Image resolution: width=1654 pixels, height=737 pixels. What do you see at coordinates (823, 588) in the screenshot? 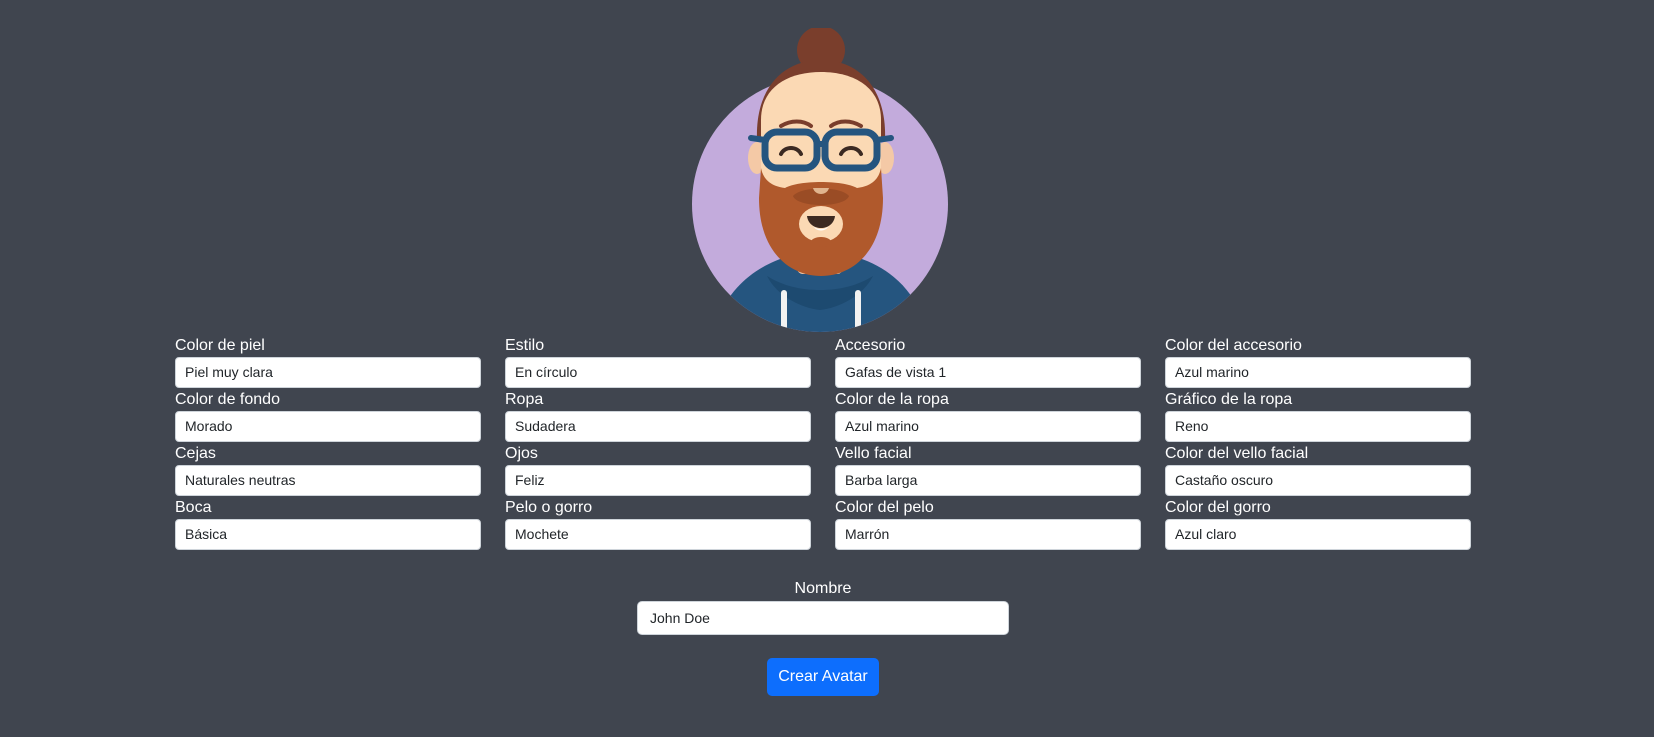
I see `name-label: Nombre` at bounding box center [823, 588].